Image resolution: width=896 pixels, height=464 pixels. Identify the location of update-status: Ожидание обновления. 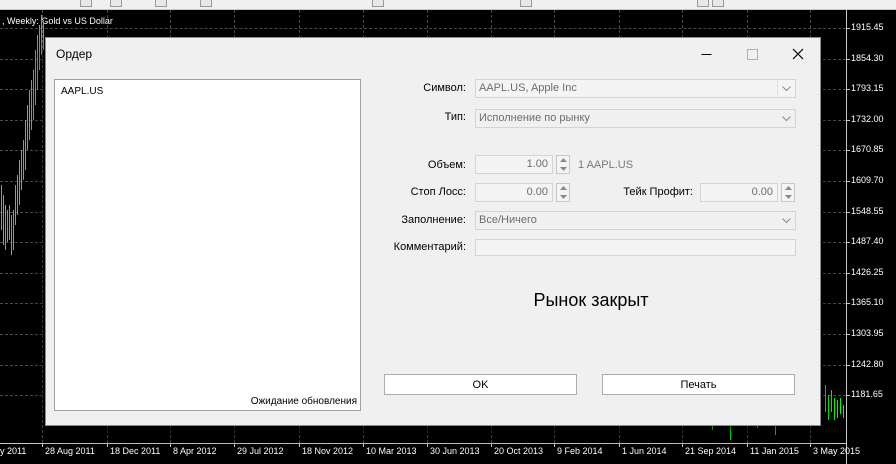
(303, 401).